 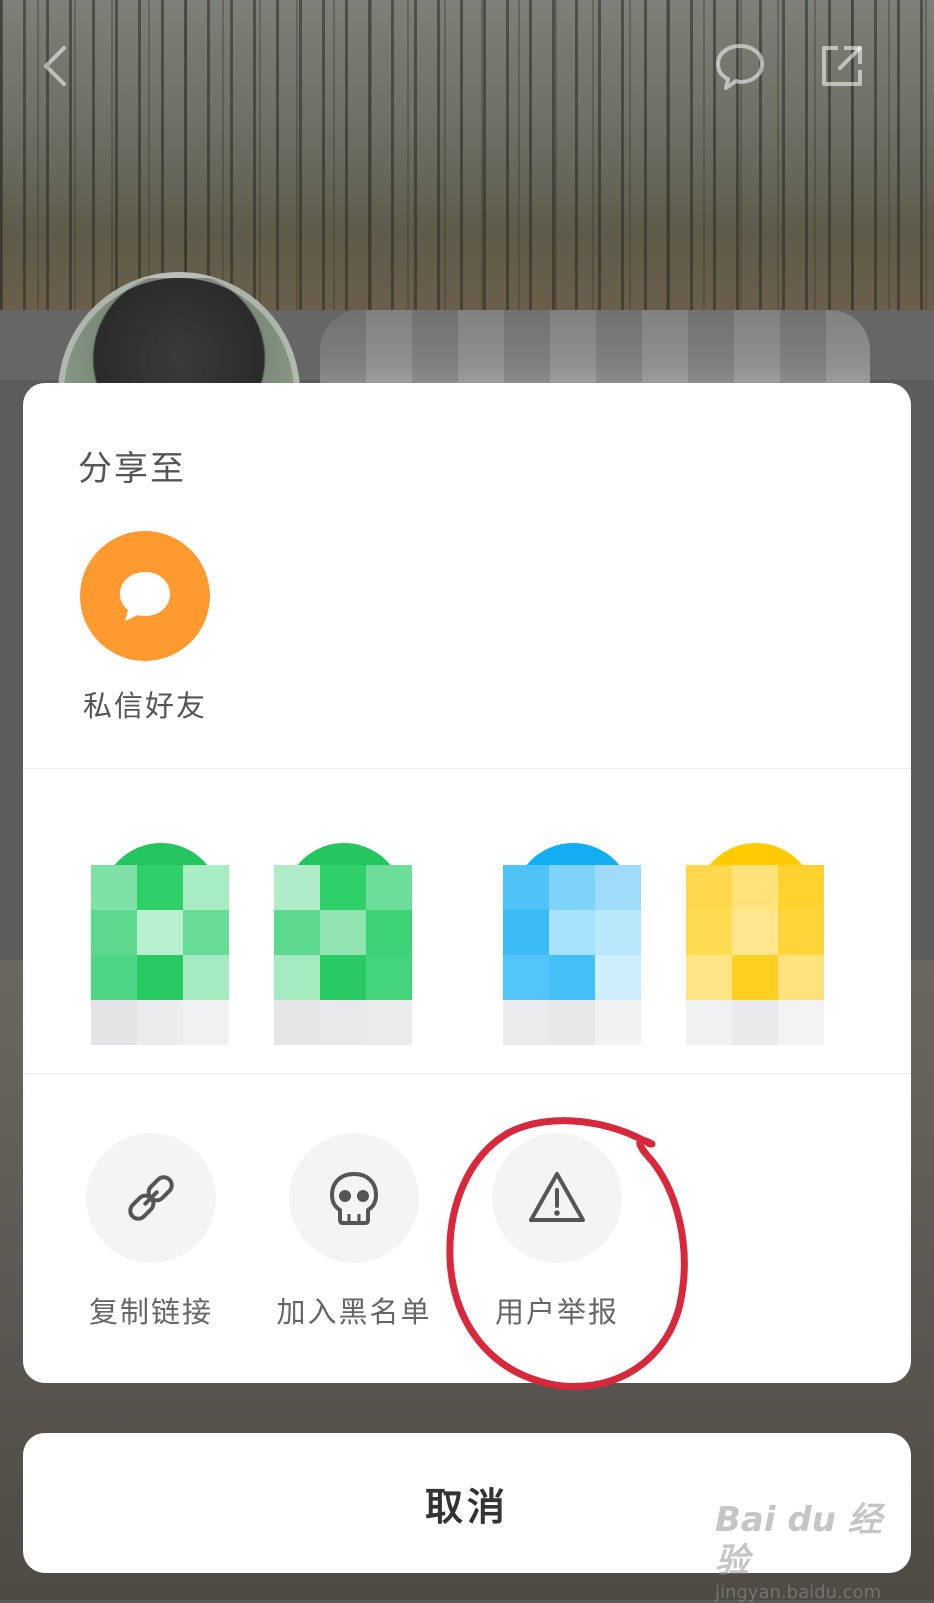 I want to click on watermark-brand: Bai du 经验, so click(x=798, y=1540).